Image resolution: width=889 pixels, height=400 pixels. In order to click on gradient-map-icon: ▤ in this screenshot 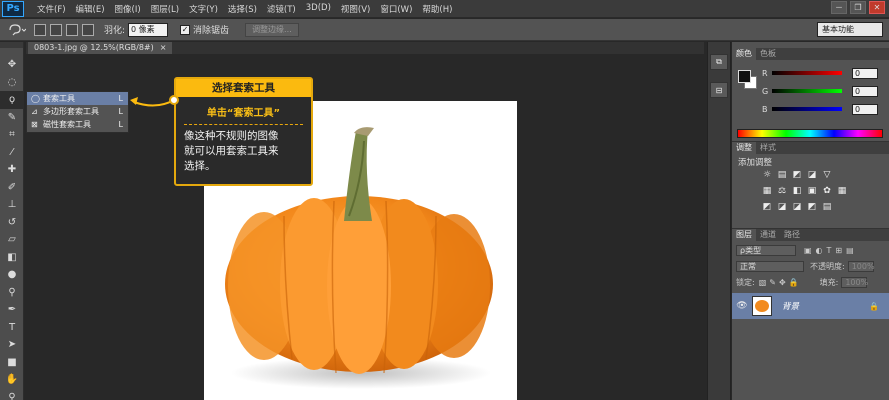, I will do `click(827, 207)`.